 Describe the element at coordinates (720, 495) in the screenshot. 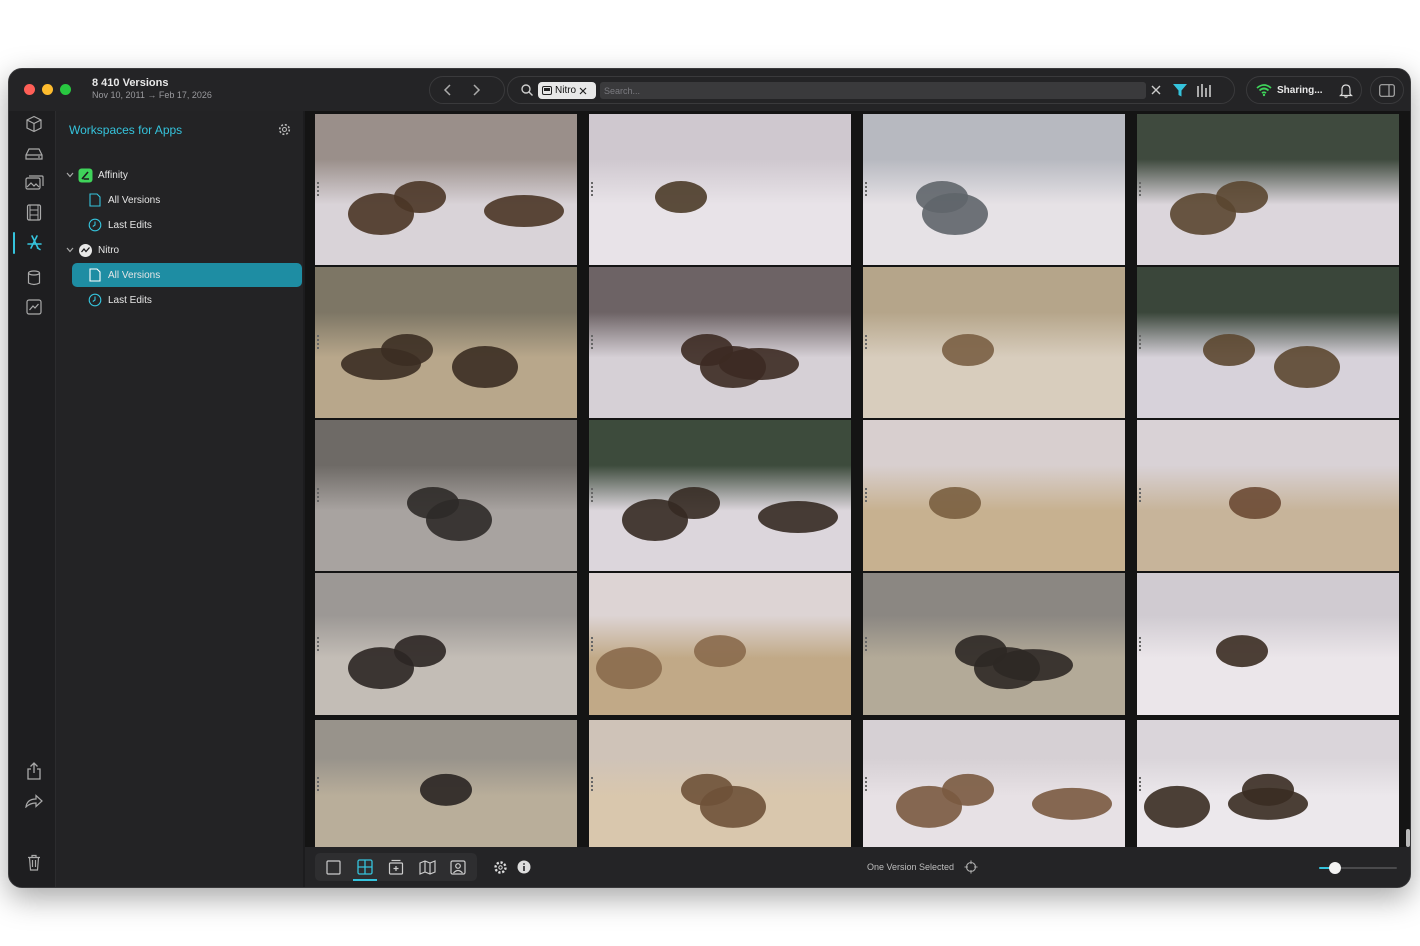

I see `thumbnail-bison-forest-edge` at that location.